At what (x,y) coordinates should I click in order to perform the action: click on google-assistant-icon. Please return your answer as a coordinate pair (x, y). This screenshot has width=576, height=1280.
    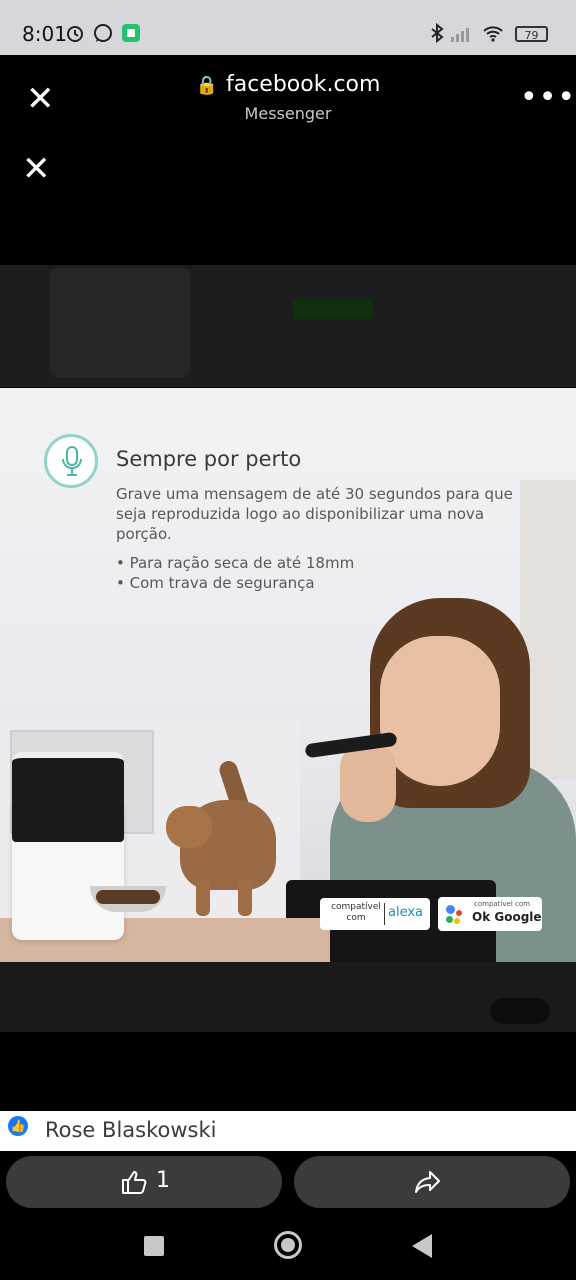
    Looking at the image, I should click on (450, 909).